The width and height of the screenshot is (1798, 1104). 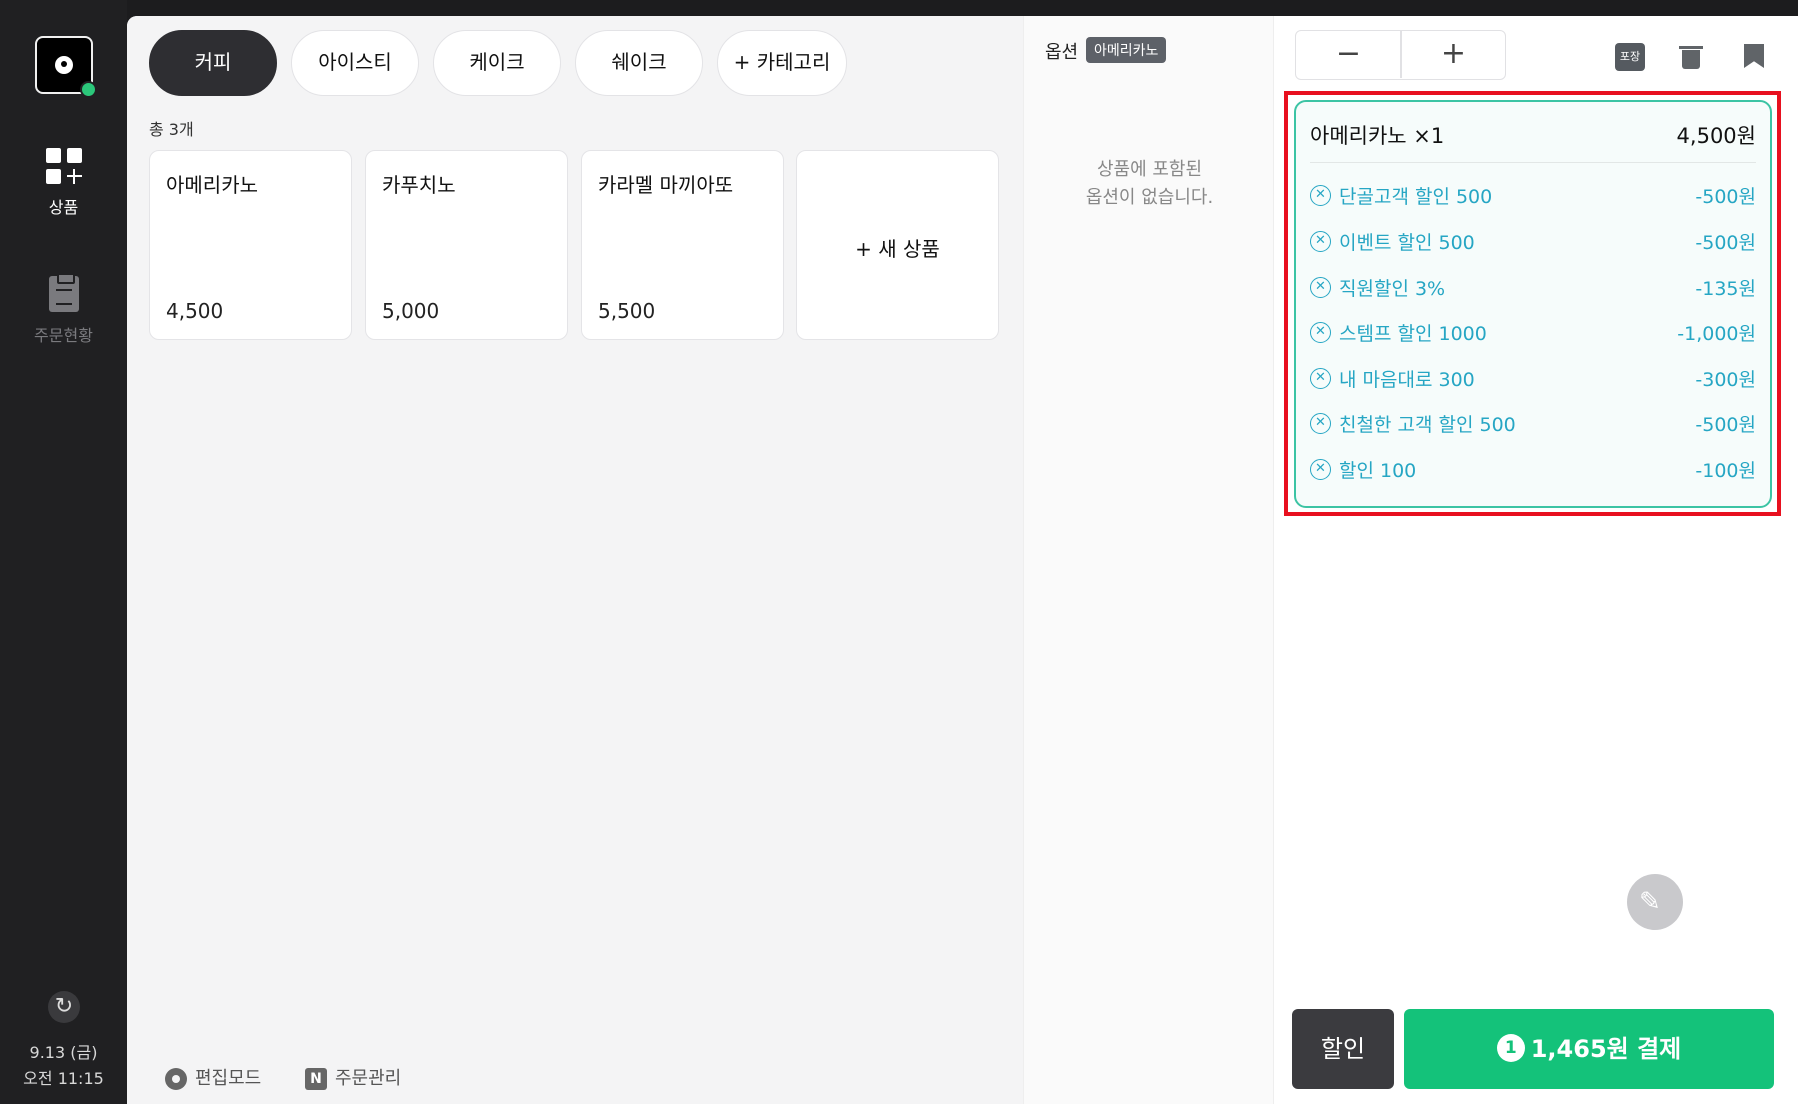 I want to click on discount-row: ✕ 할인 100 -100원, so click(x=1533, y=471).